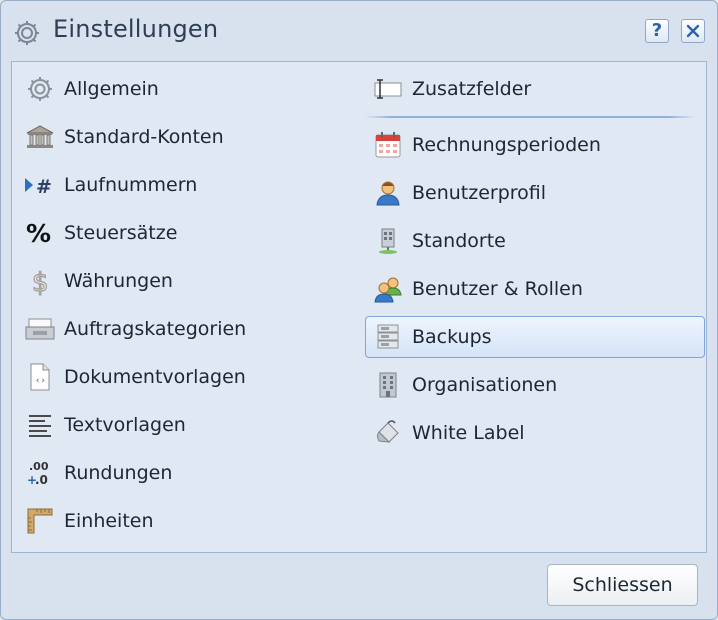 This screenshot has width=718, height=620. What do you see at coordinates (388, 241) in the screenshot?
I see `location-building-icon` at bounding box center [388, 241].